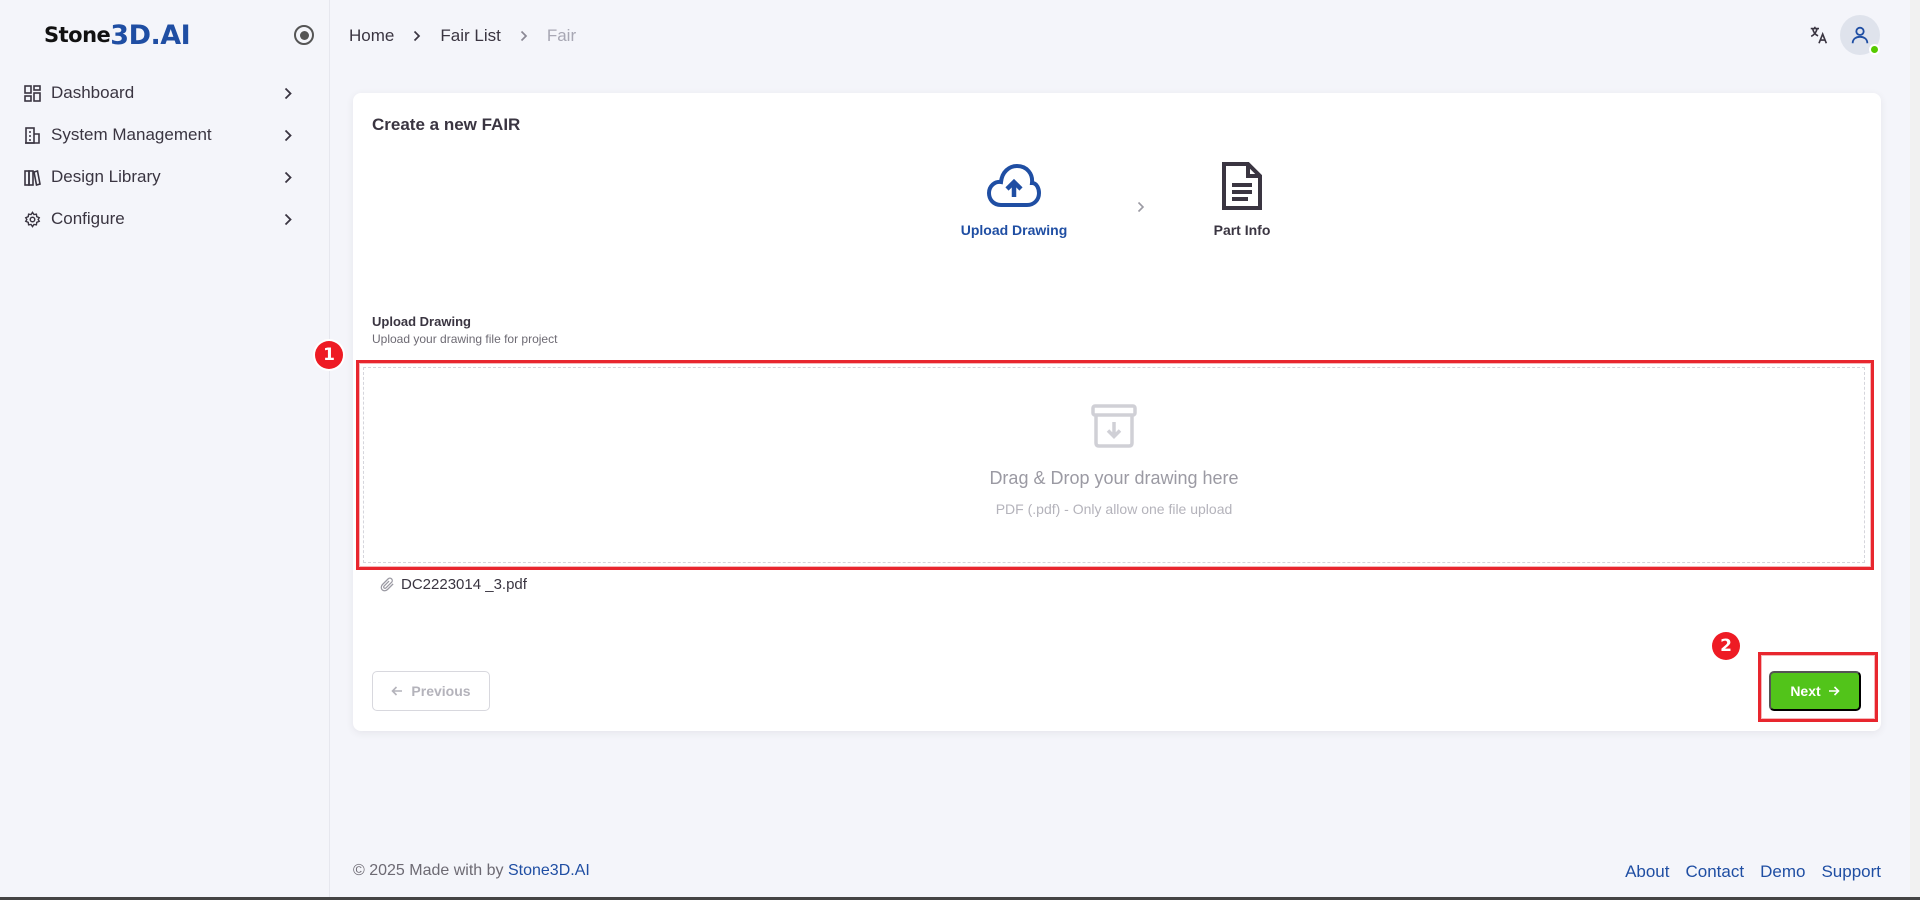 This screenshot has width=1920, height=900. Describe the element at coordinates (32, 219) in the screenshot. I see `gear-icon` at that location.